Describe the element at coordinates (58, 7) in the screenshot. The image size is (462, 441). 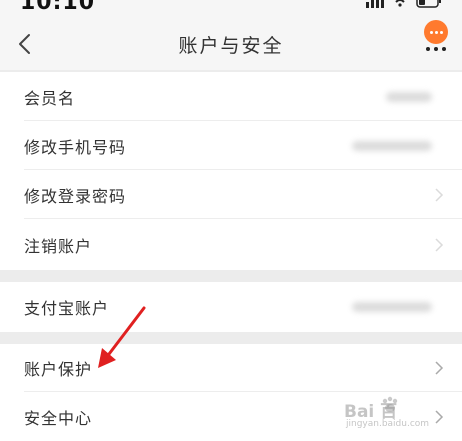
I see `status-time: 10:10` at that location.